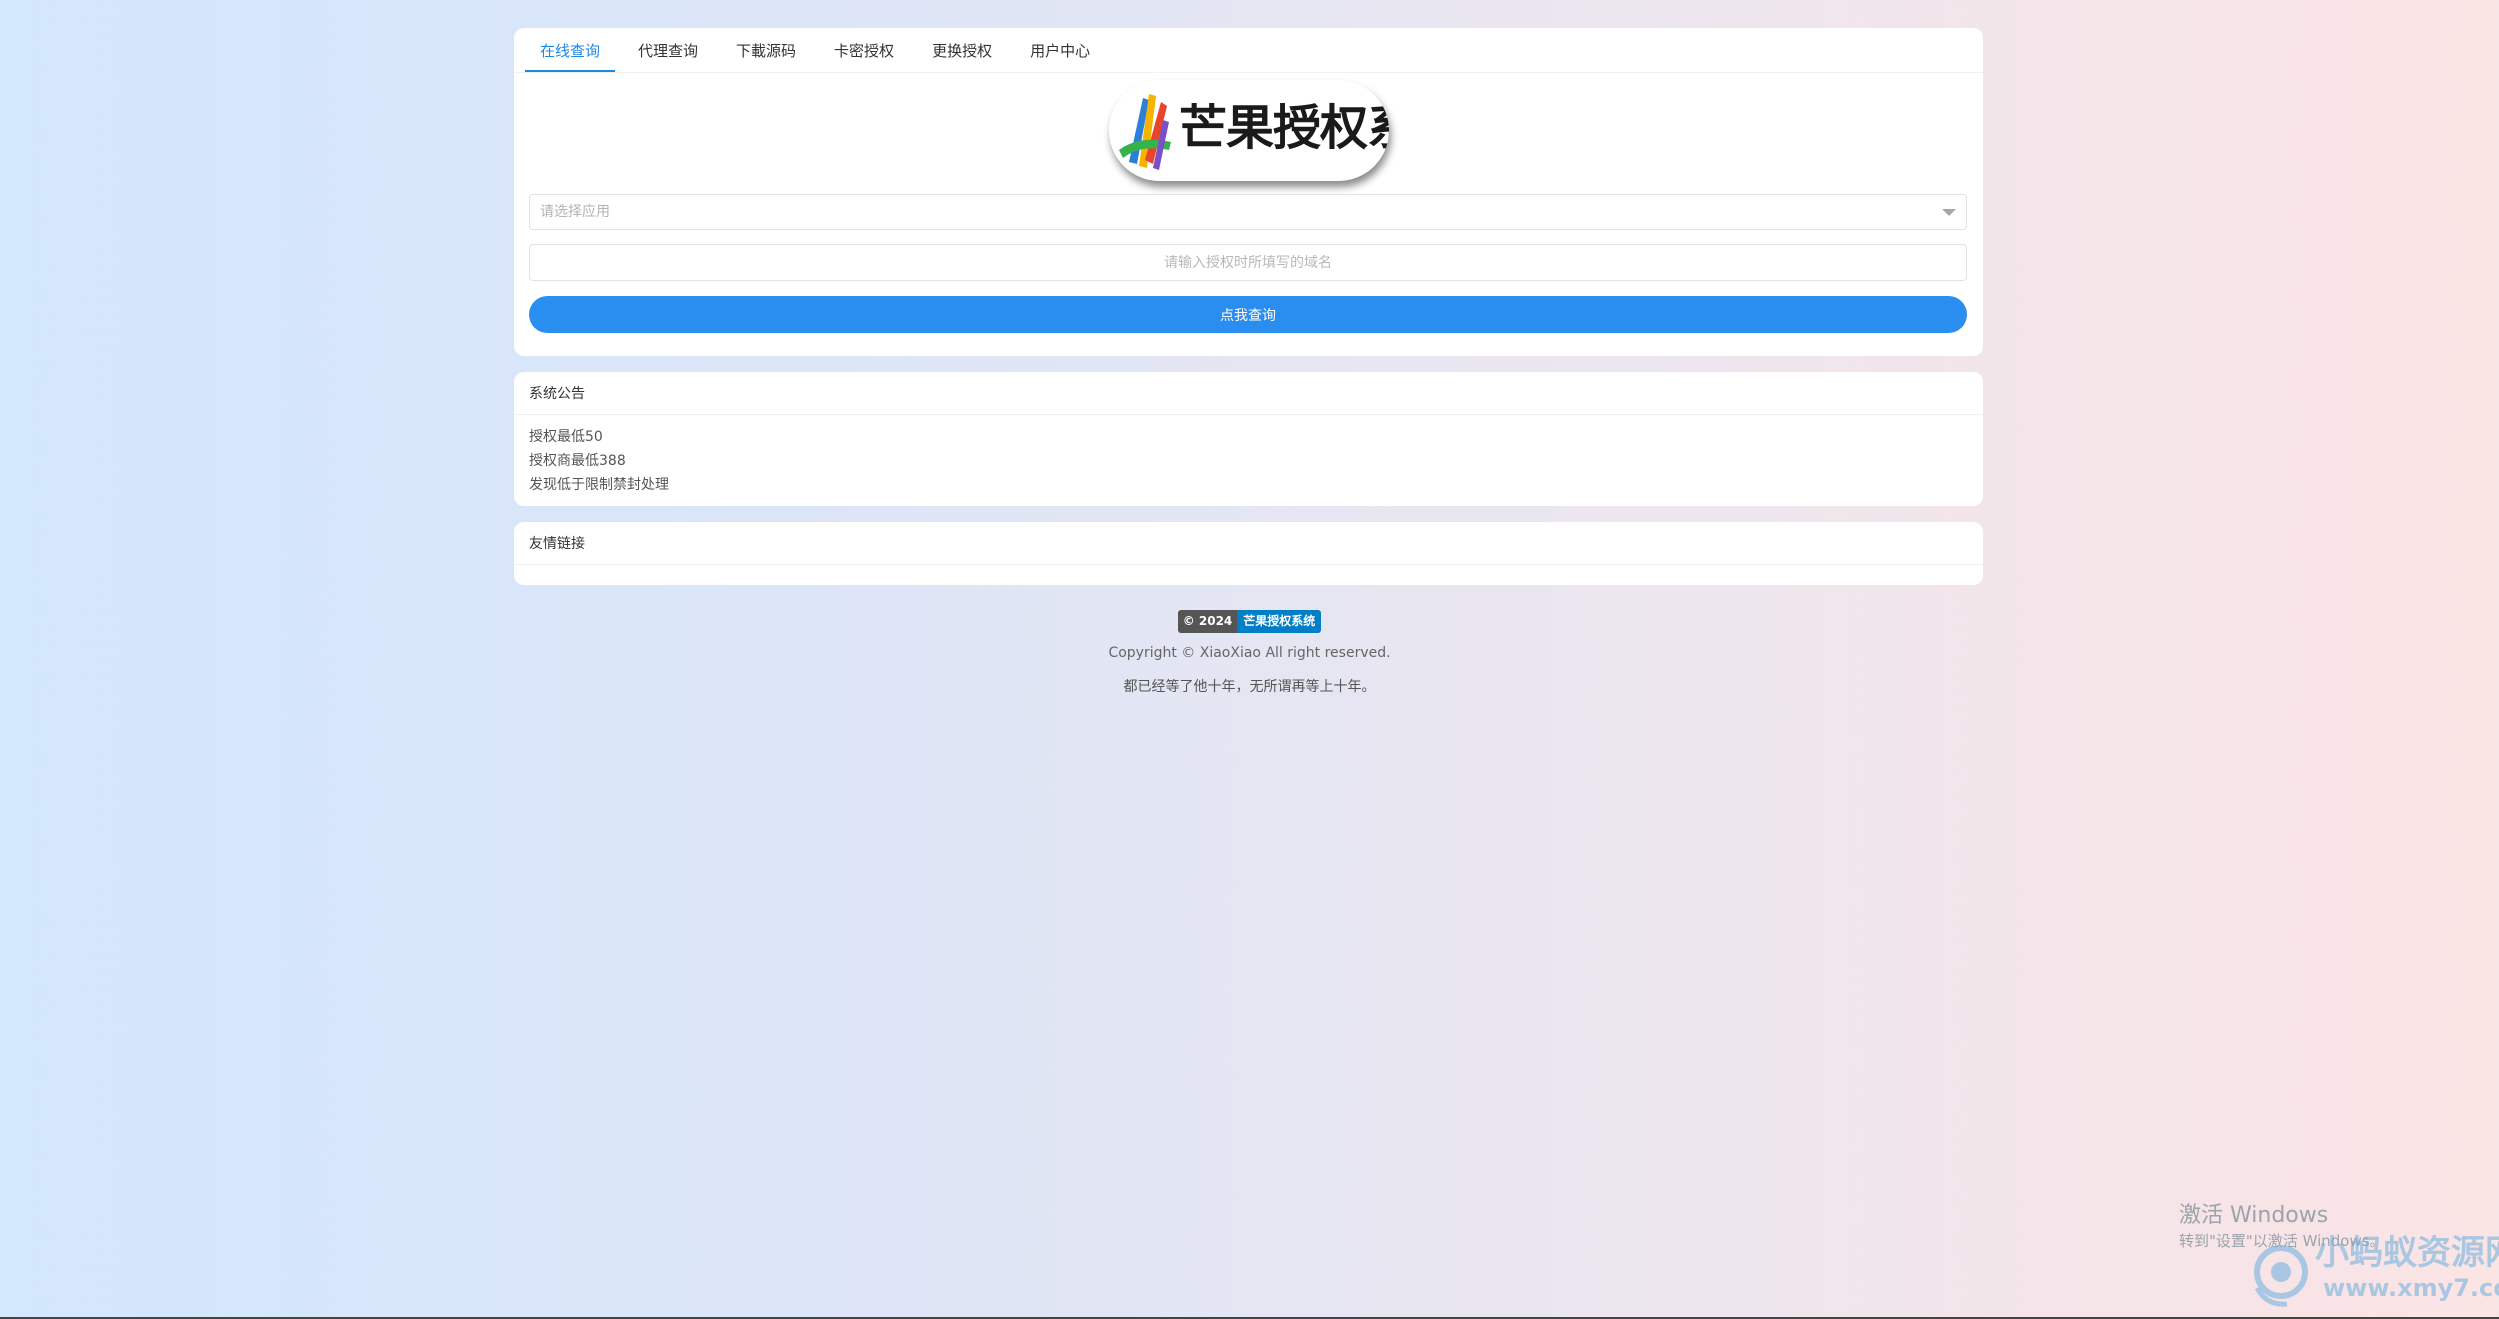  Describe the element at coordinates (599, 485) in the screenshot. I see `notice-line: 发现低于限制禁封处理` at that location.